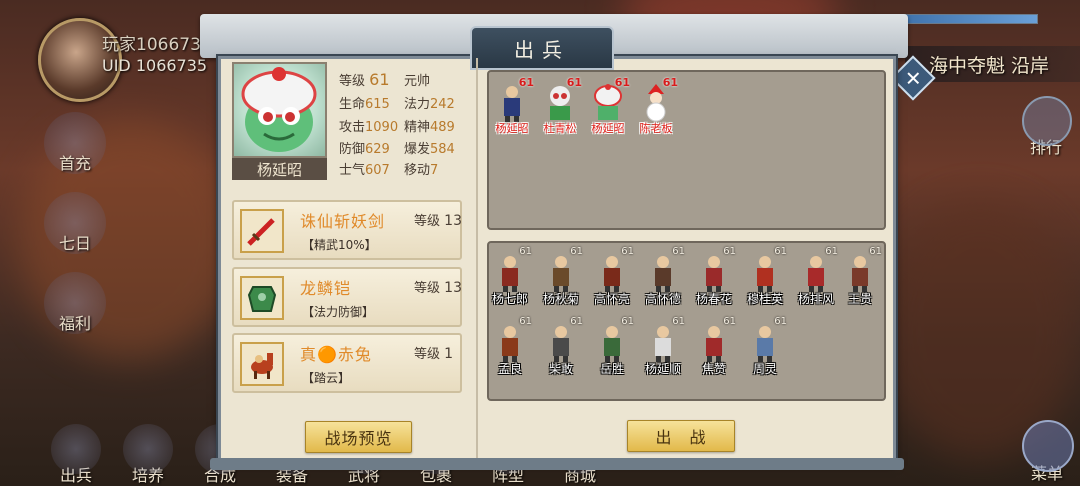 This screenshot has height=486, width=1080. Describe the element at coordinates (326, 288) in the screenshot. I see `equipment-name: 龙鳞铠` at that location.